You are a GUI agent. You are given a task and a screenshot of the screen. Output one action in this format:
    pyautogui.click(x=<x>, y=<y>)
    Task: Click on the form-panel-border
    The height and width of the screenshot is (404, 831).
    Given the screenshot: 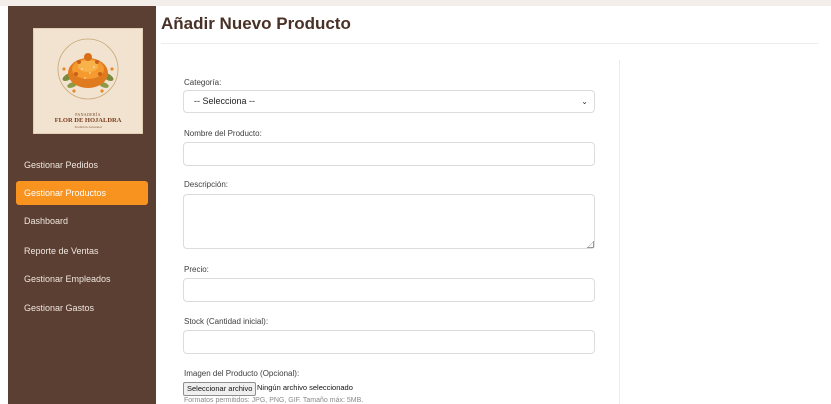 What is the action you would take?
    pyautogui.click(x=619, y=232)
    